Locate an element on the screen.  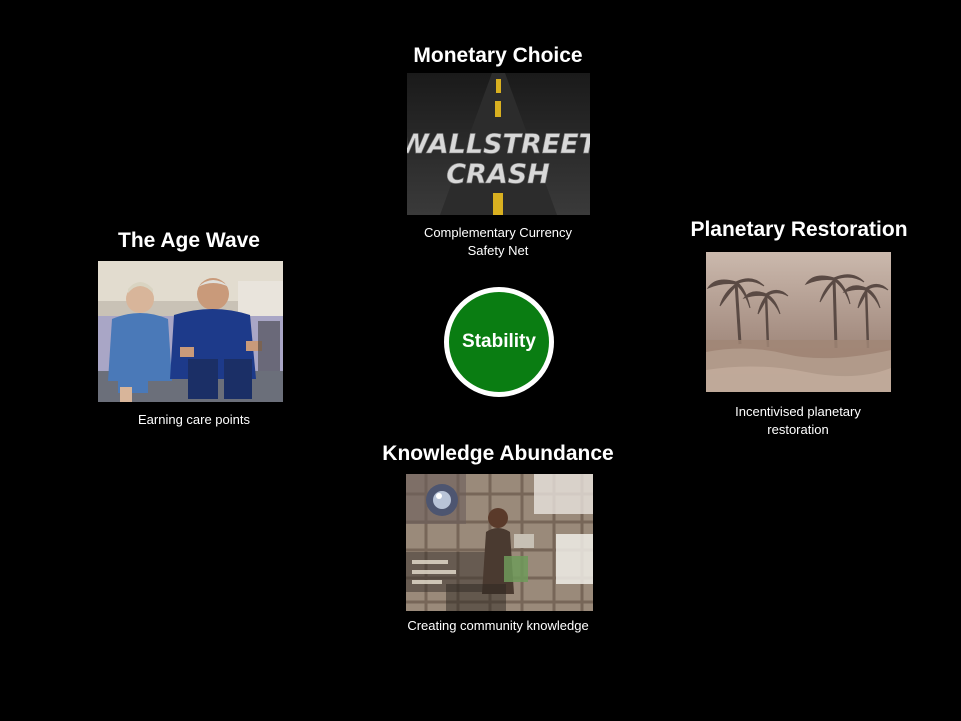
stability-circle: Stability is located at coordinates (499, 342).